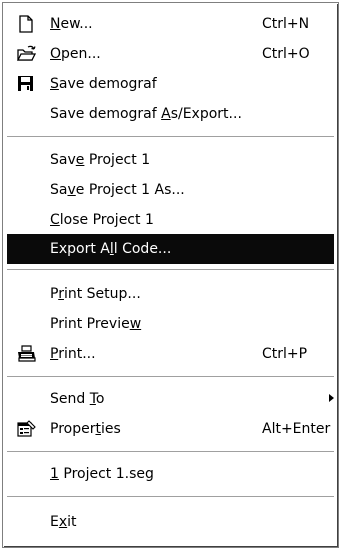 Image resolution: width=350 pixels, height=552 pixels. Describe the element at coordinates (102, 474) in the screenshot. I see `menu-item-recent-file-1-label: 1 Project 1.seg` at that location.